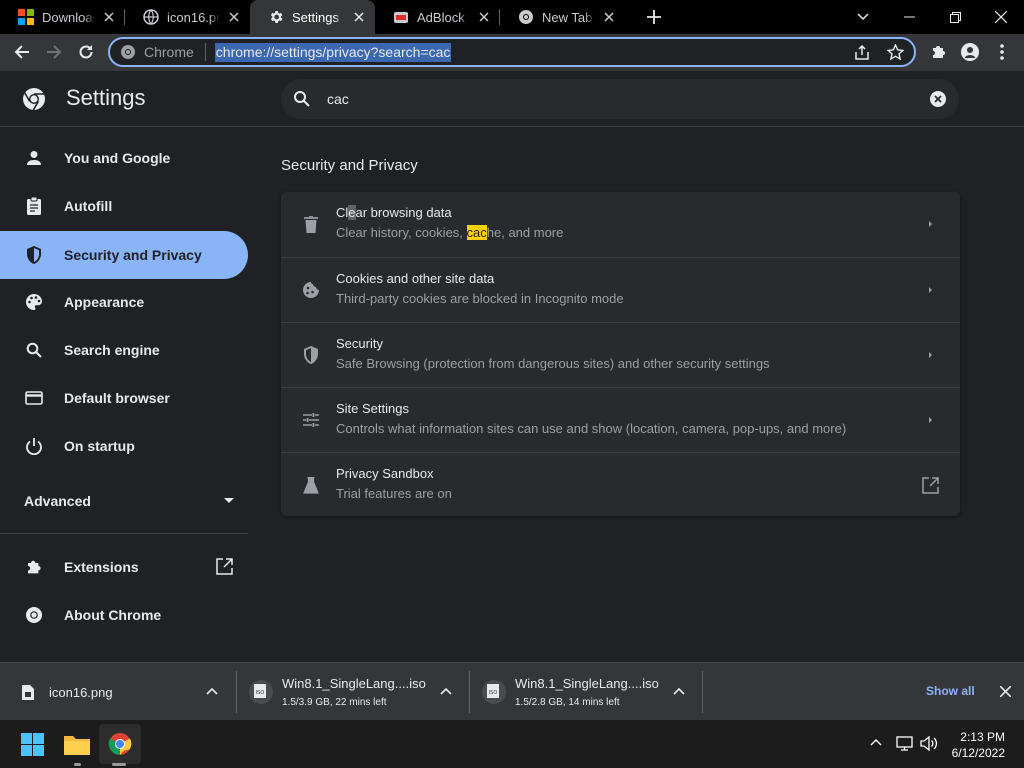 Image resolution: width=1024 pixels, height=768 pixels. I want to click on network-icon, so click(904, 743).